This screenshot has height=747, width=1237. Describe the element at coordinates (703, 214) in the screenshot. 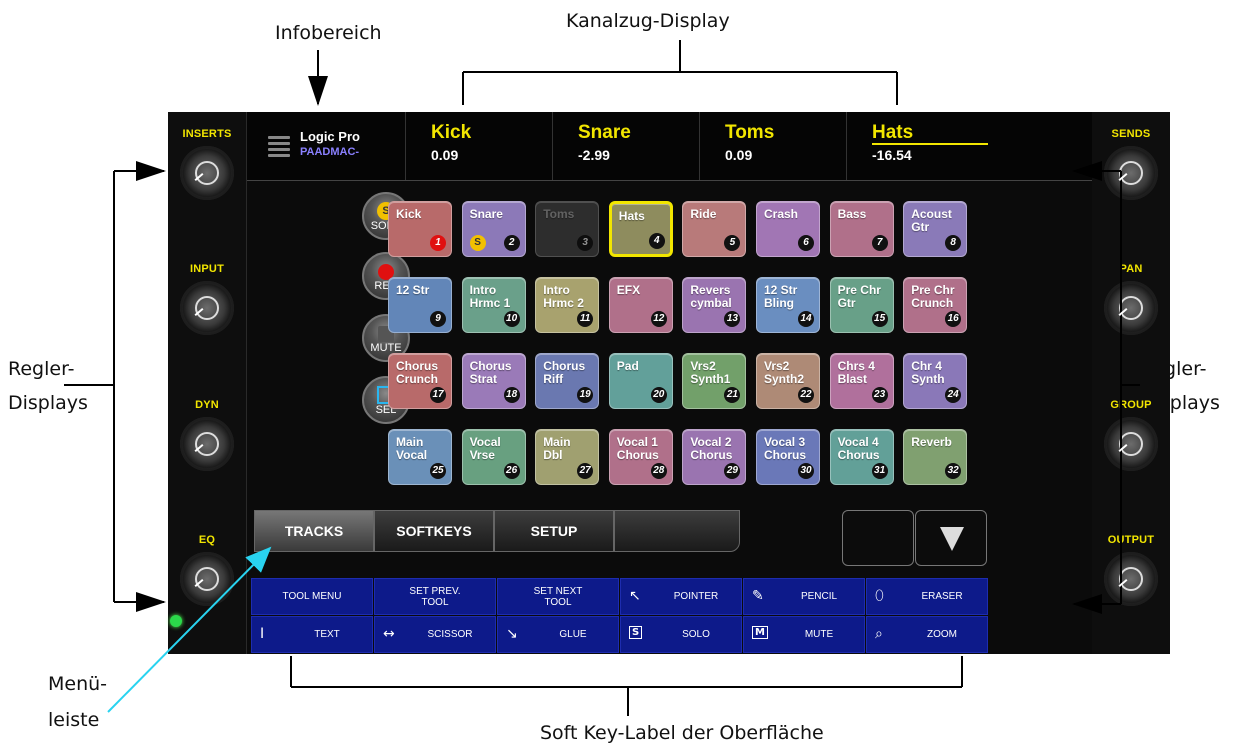

I see `track-name: Ride` at that location.